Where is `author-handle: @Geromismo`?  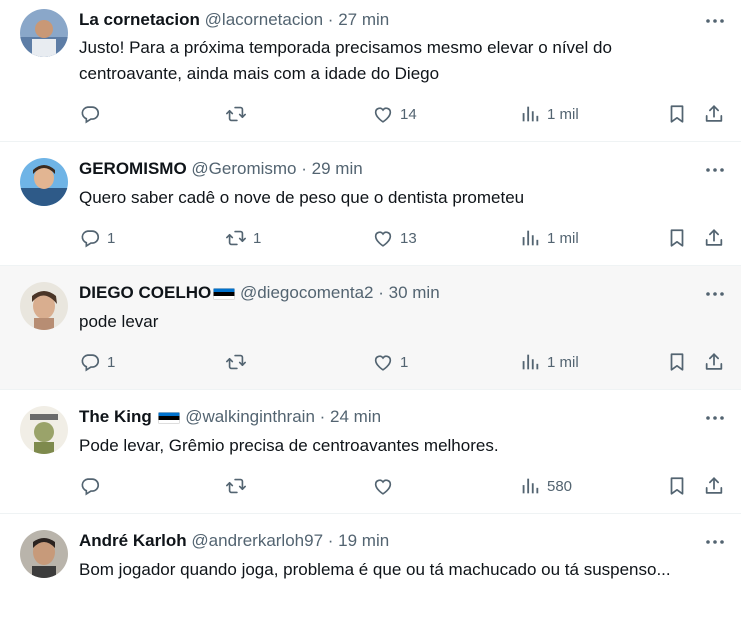 author-handle: @Geromismo is located at coordinates (243, 168).